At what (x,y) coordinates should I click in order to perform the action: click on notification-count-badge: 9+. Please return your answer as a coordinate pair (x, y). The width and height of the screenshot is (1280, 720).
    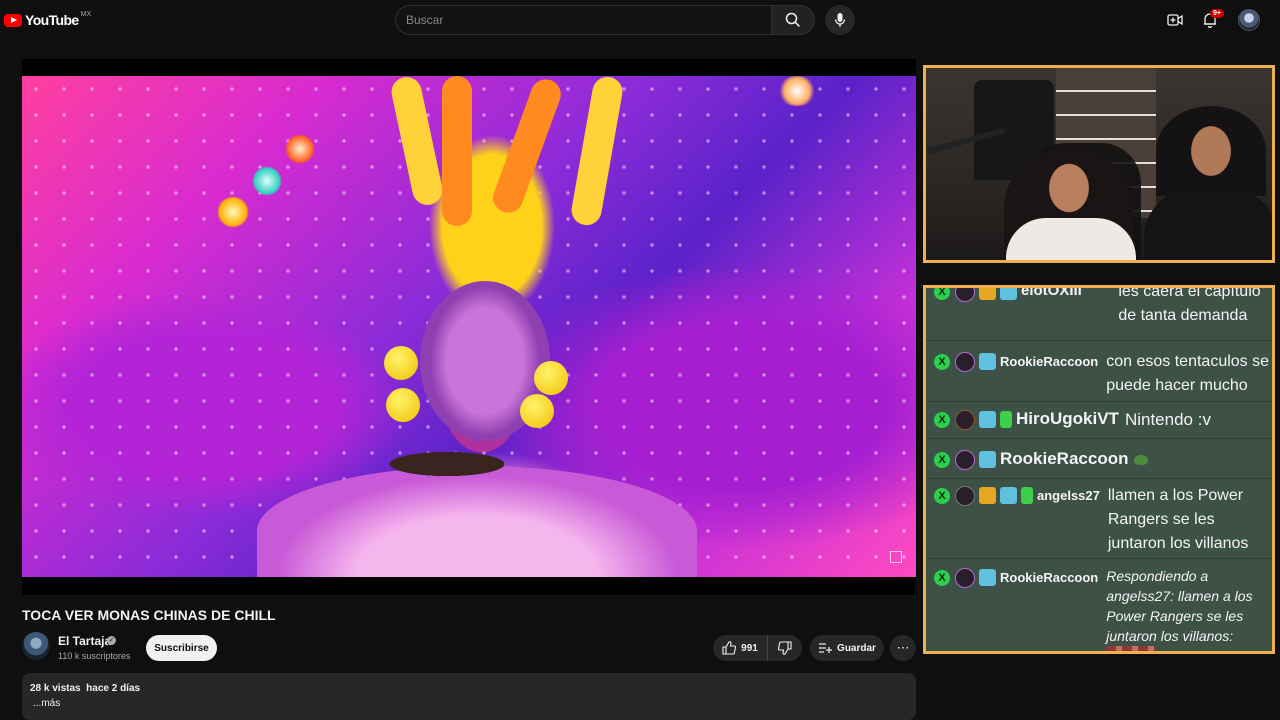
    Looking at the image, I should click on (1217, 13).